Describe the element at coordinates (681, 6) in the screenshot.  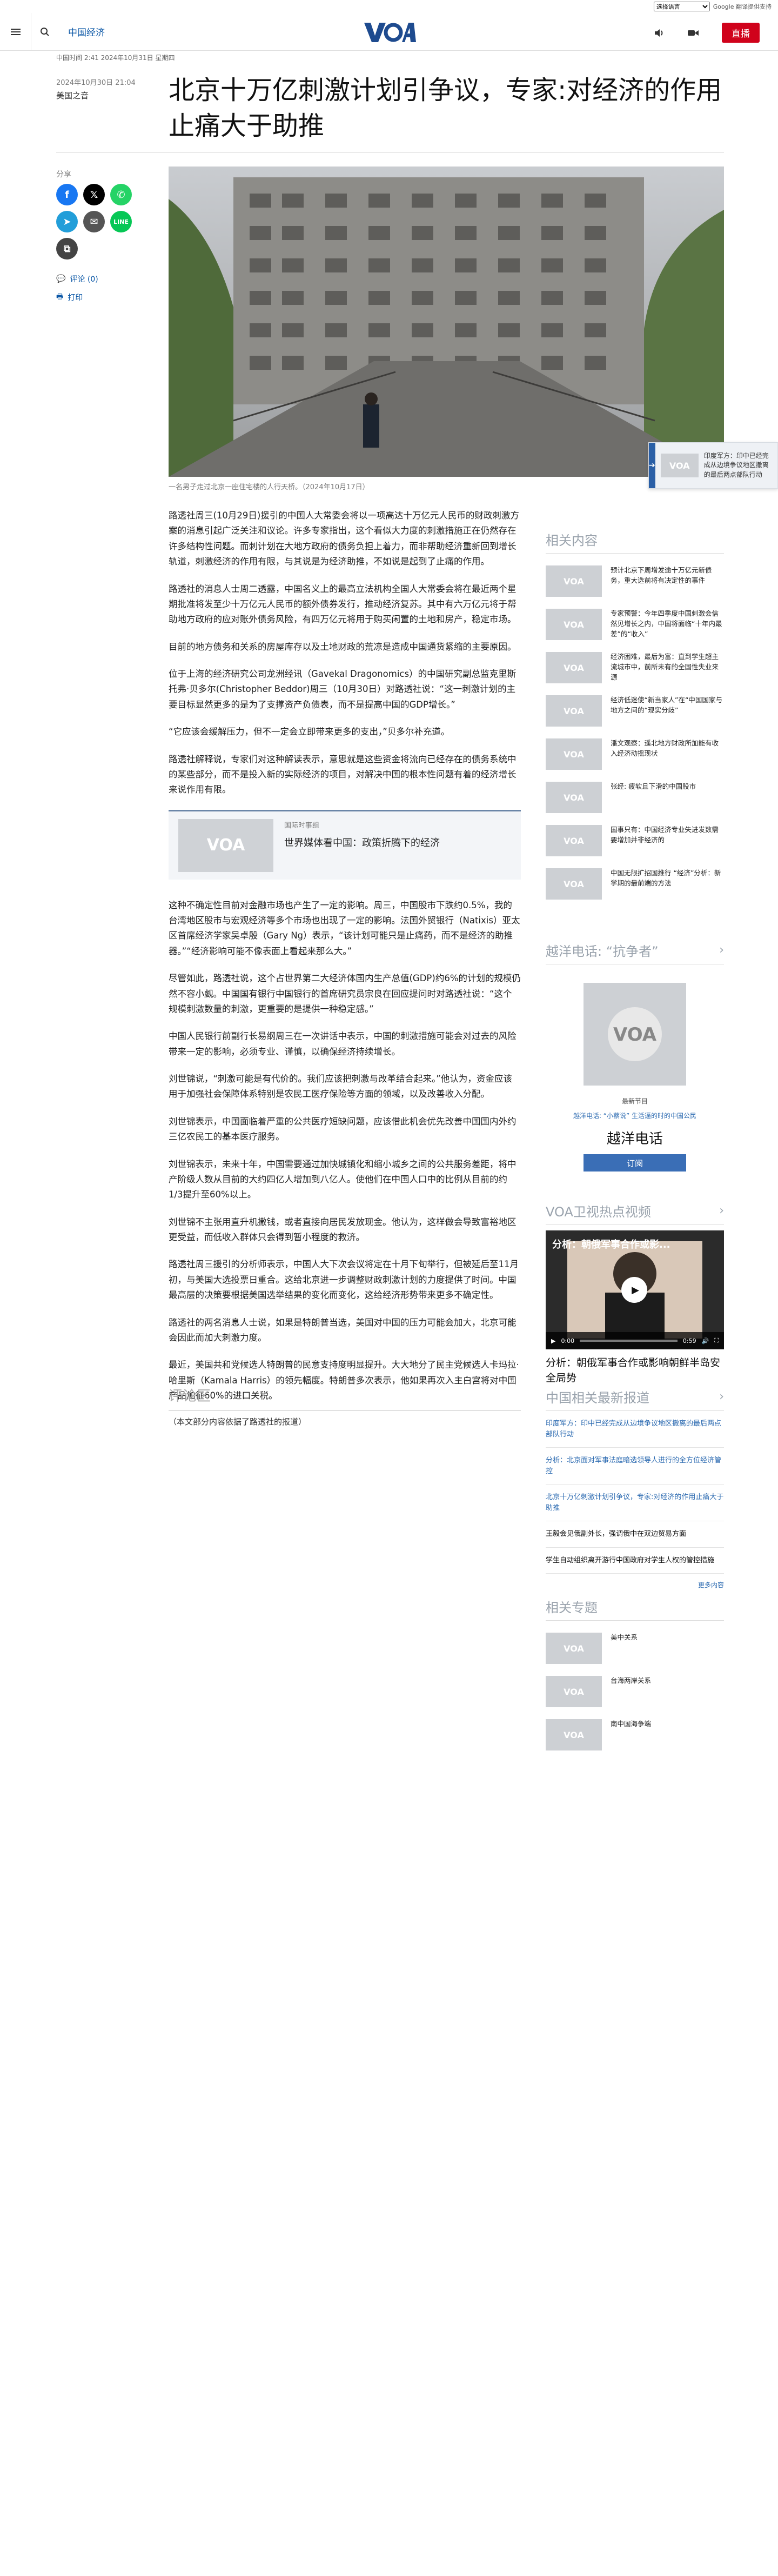
I see `language-select: 选择语言` at that location.